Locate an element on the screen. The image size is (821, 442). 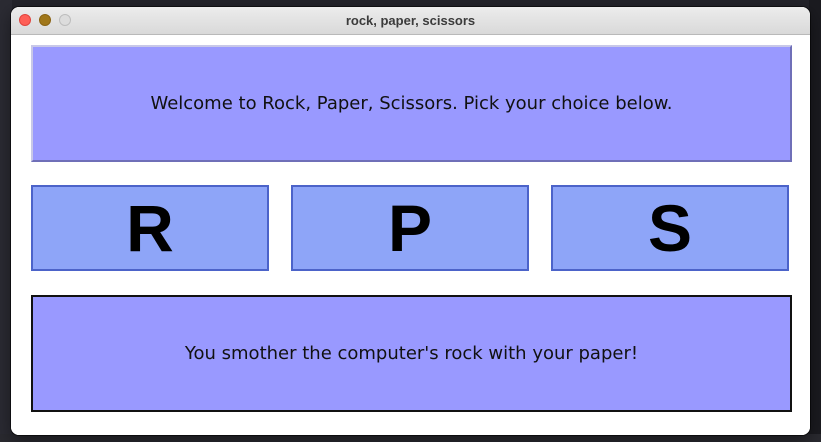
window-title: rock, paper, scissors is located at coordinates (410, 20).